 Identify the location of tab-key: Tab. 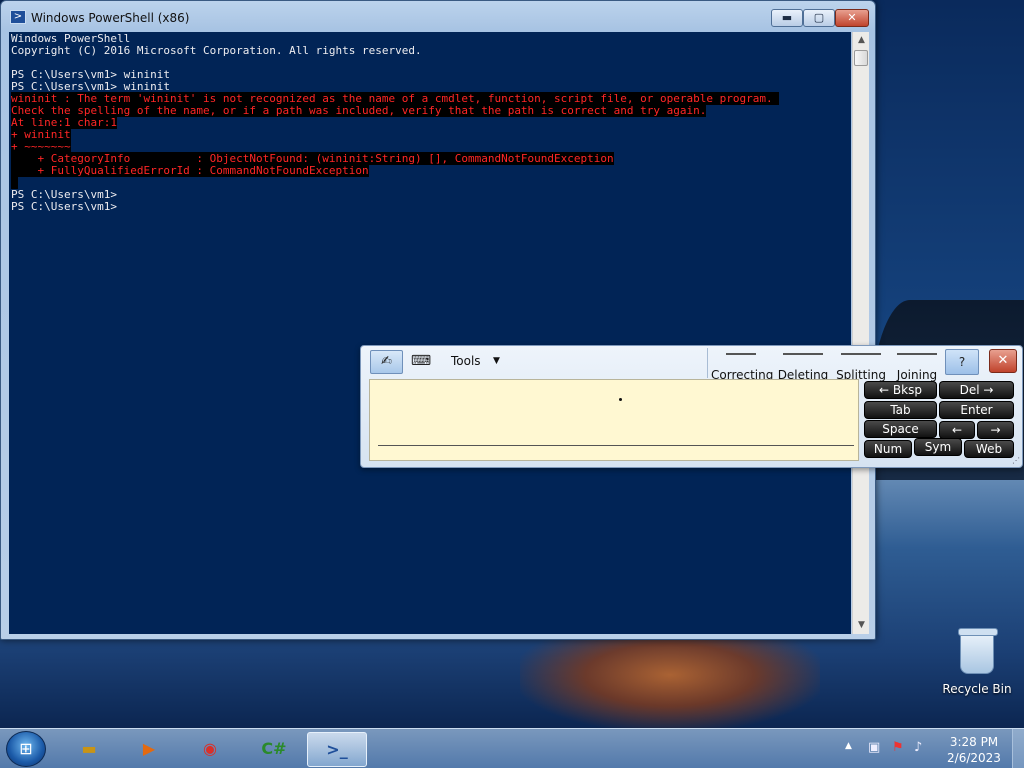
(900, 410).